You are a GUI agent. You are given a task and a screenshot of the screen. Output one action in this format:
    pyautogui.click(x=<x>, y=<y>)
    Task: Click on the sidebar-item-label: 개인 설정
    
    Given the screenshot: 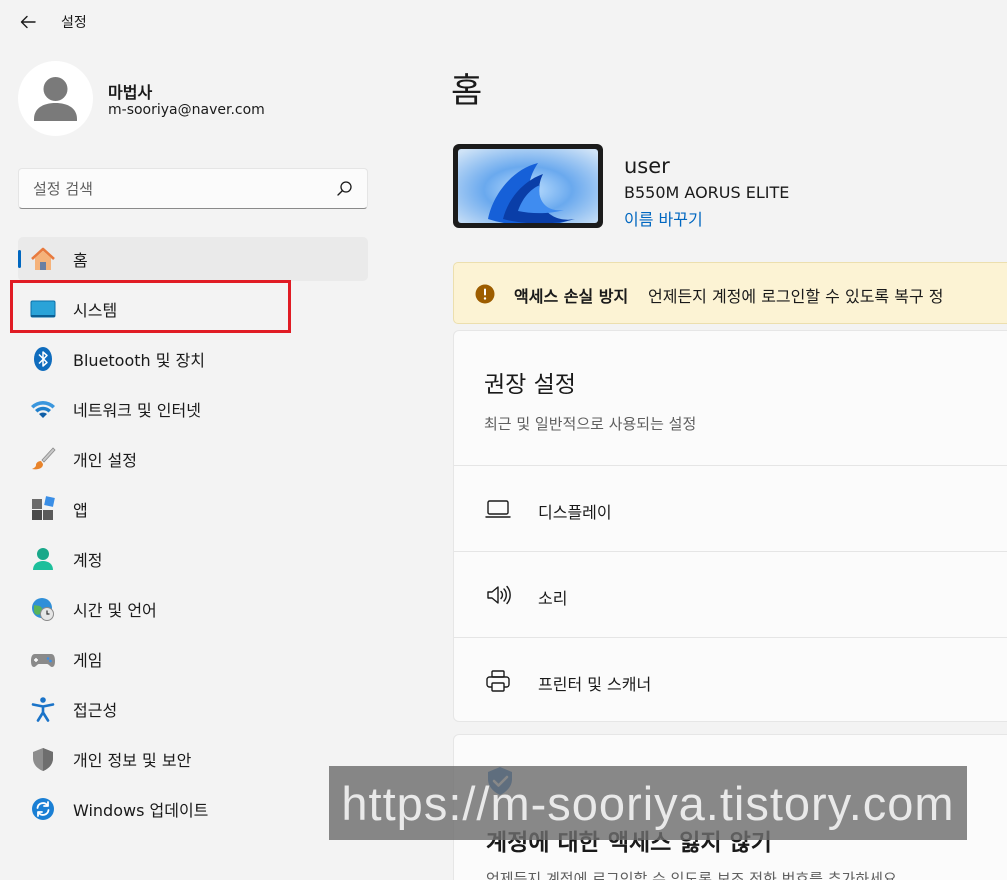 What is the action you would take?
    pyautogui.click(x=105, y=460)
    